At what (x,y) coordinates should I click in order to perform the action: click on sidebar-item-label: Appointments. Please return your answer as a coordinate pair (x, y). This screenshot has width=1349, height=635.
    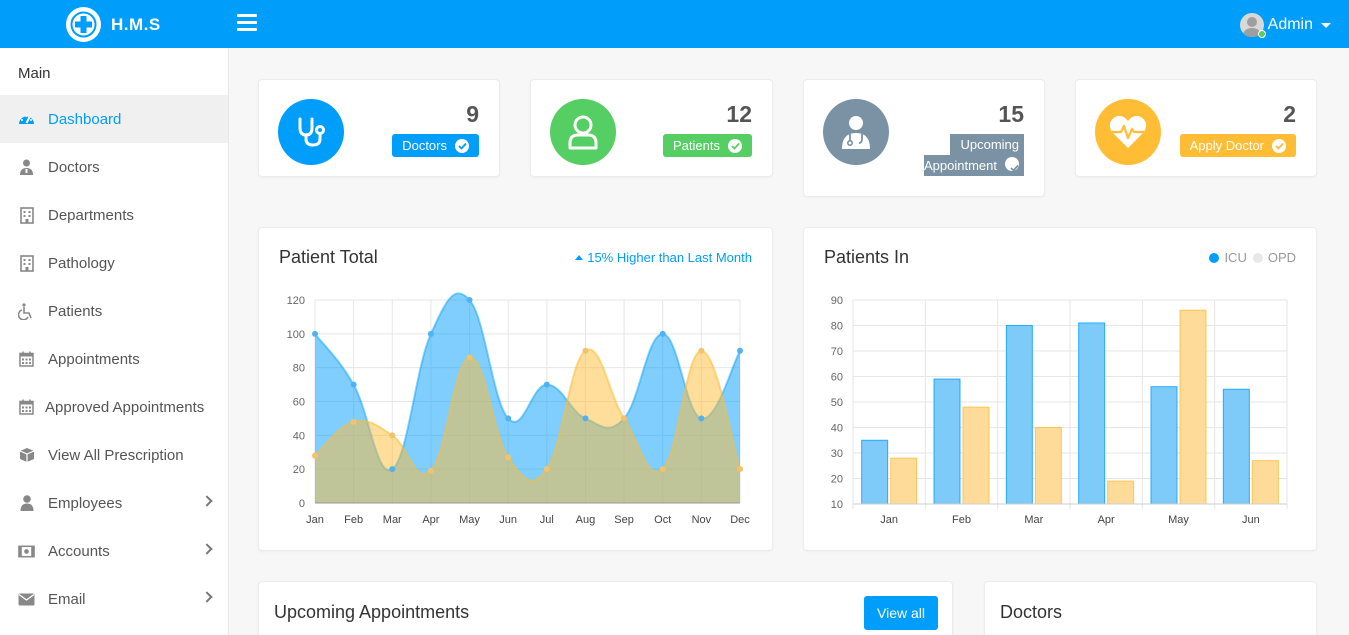
    Looking at the image, I should click on (94, 359).